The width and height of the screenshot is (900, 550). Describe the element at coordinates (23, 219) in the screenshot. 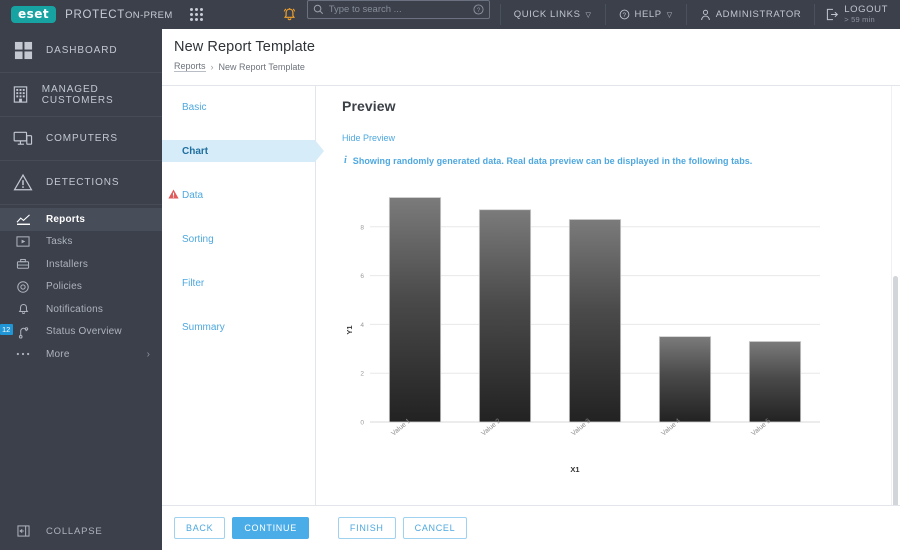

I see `chart-icon` at that location.